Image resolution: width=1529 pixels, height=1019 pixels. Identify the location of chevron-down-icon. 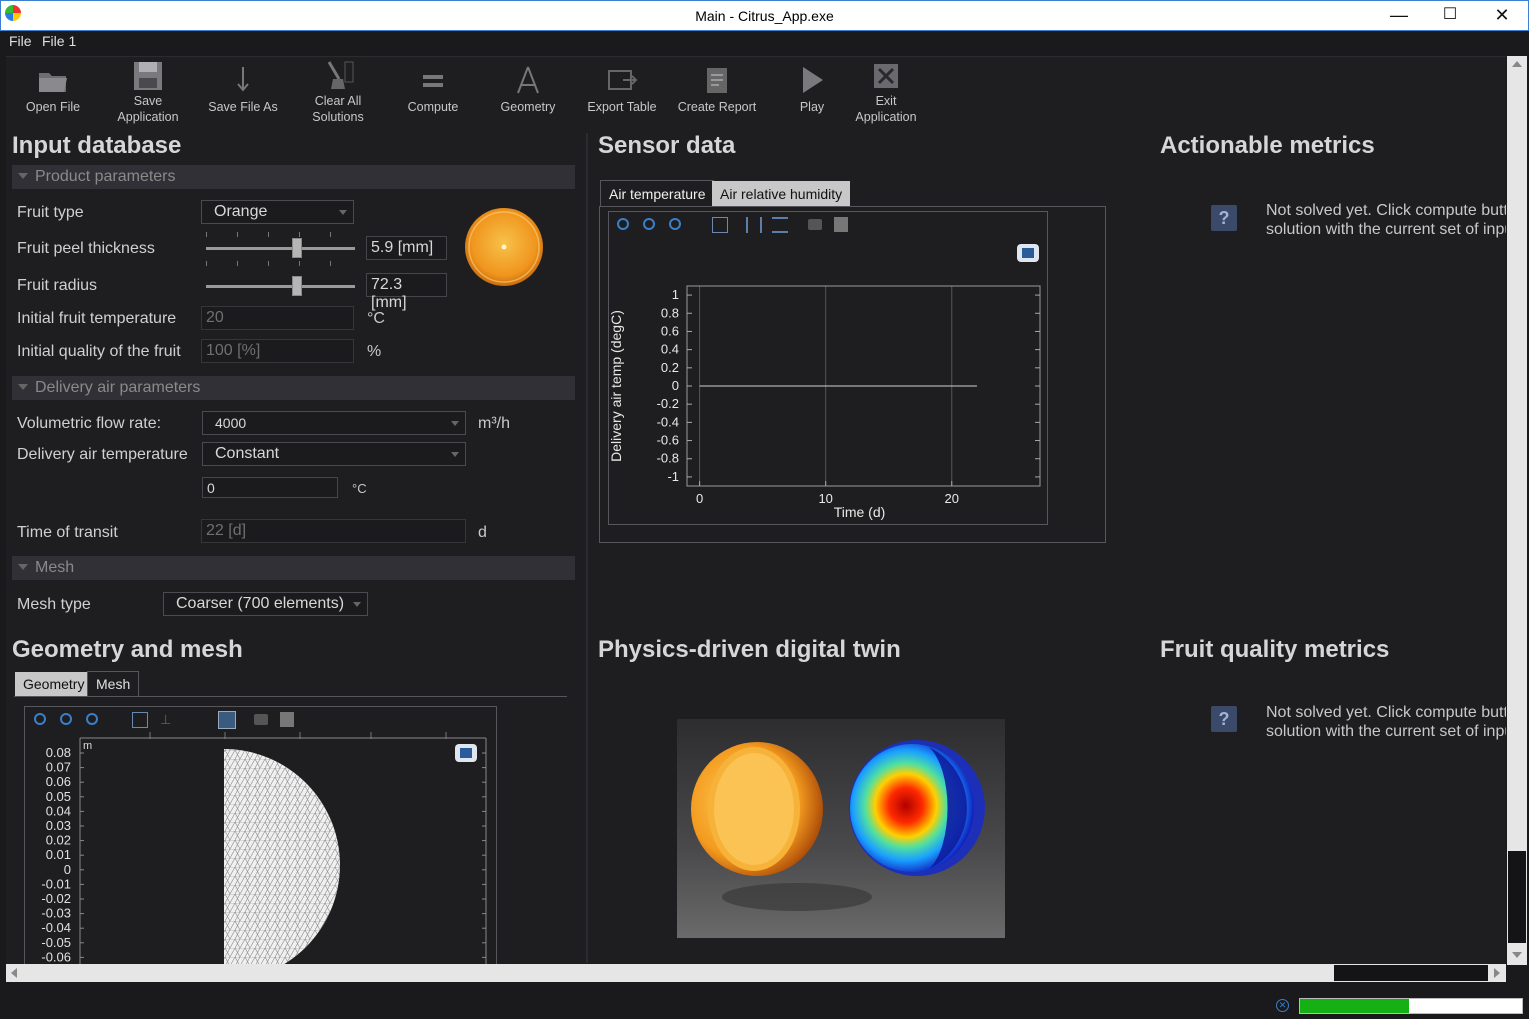
(343, 212).